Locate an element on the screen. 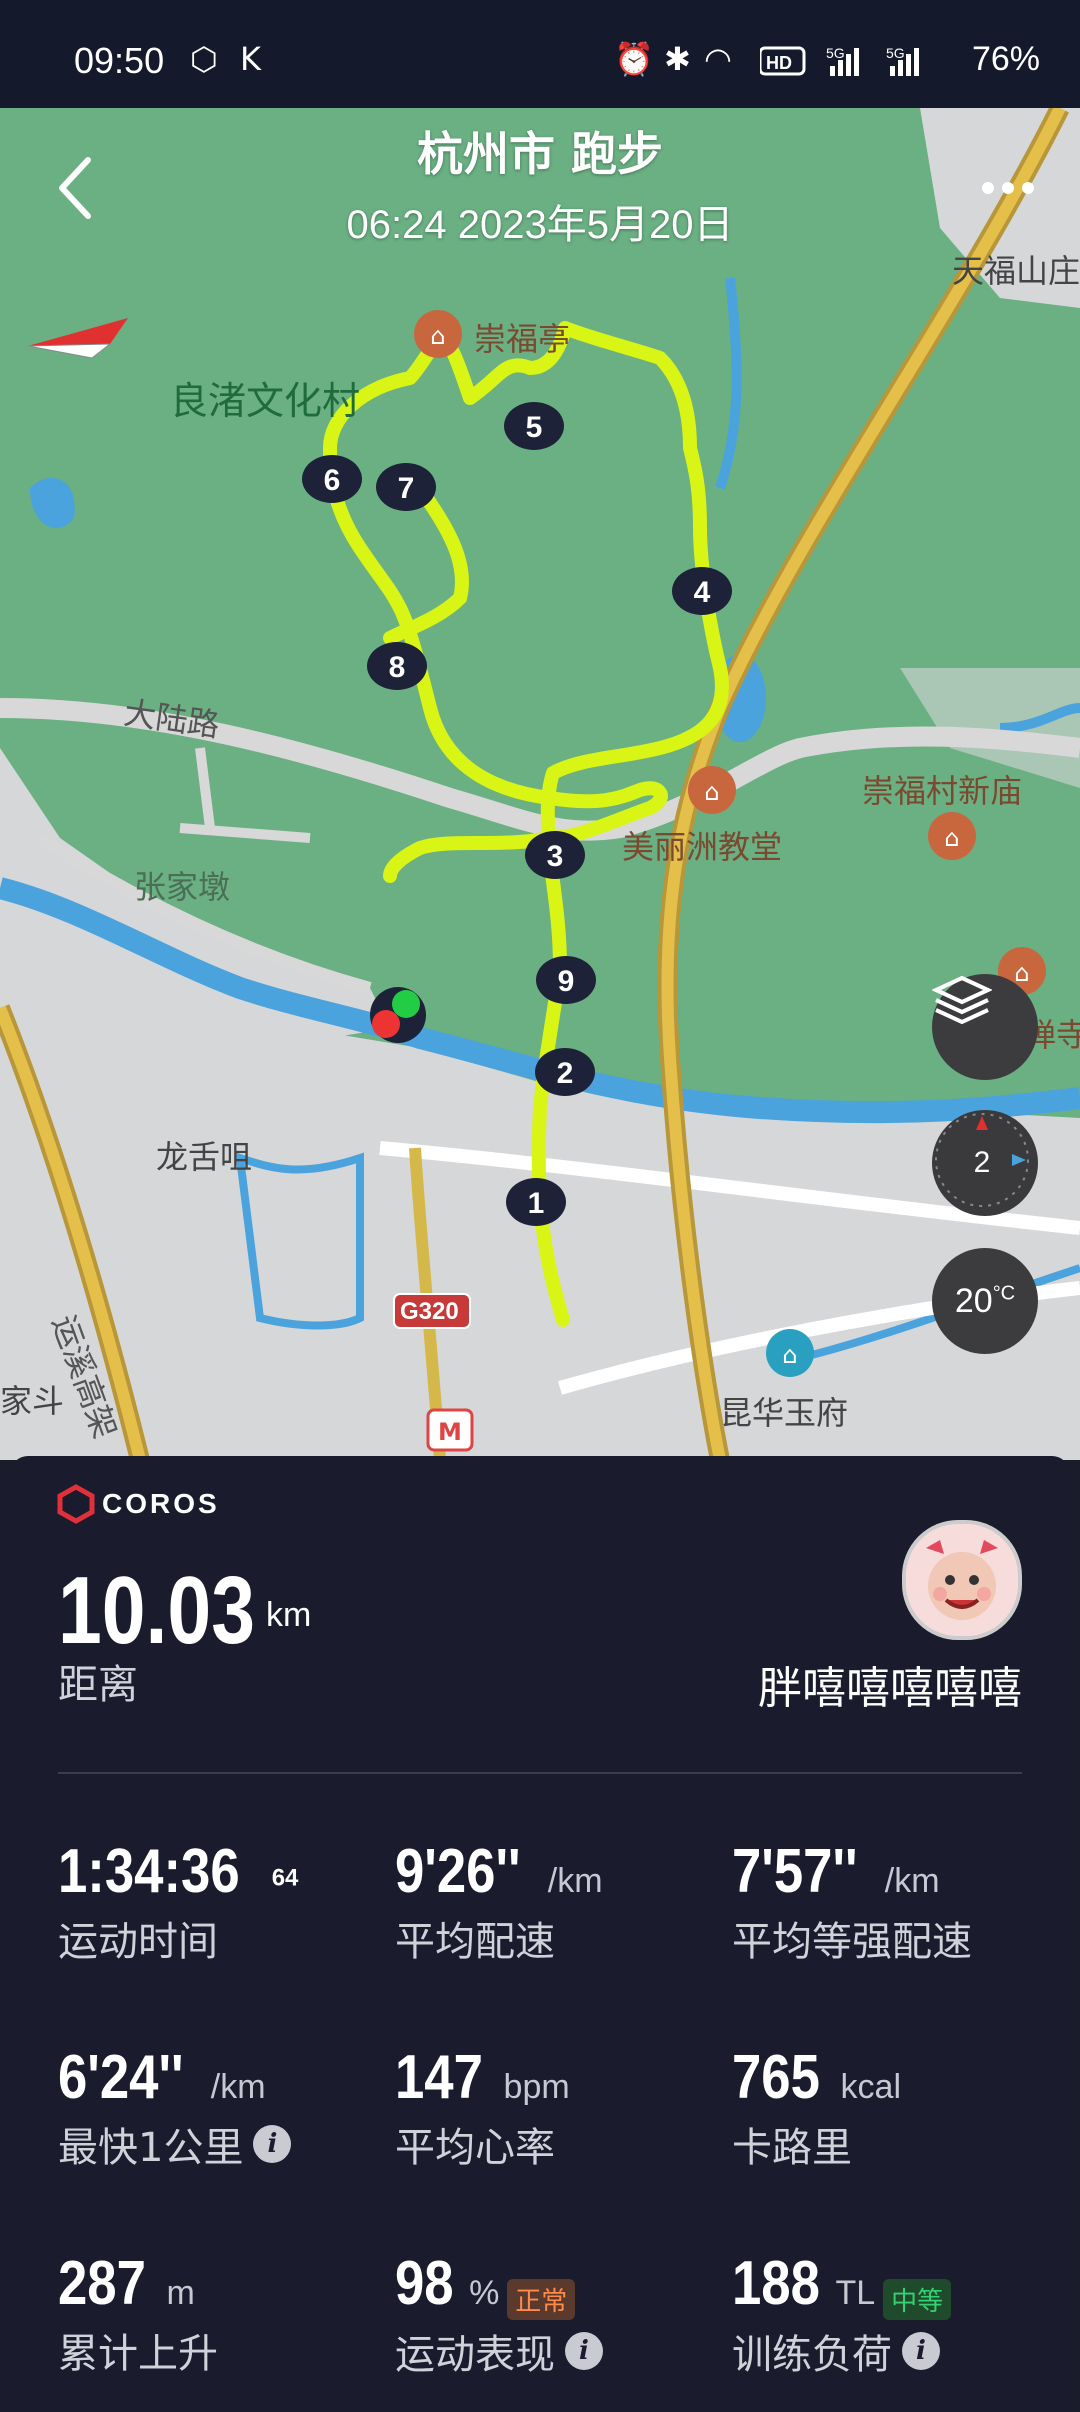 This screenshot has width=1080, height=2412. place-chongfuting: 崇福亭 is located at coordinates (522, 339).